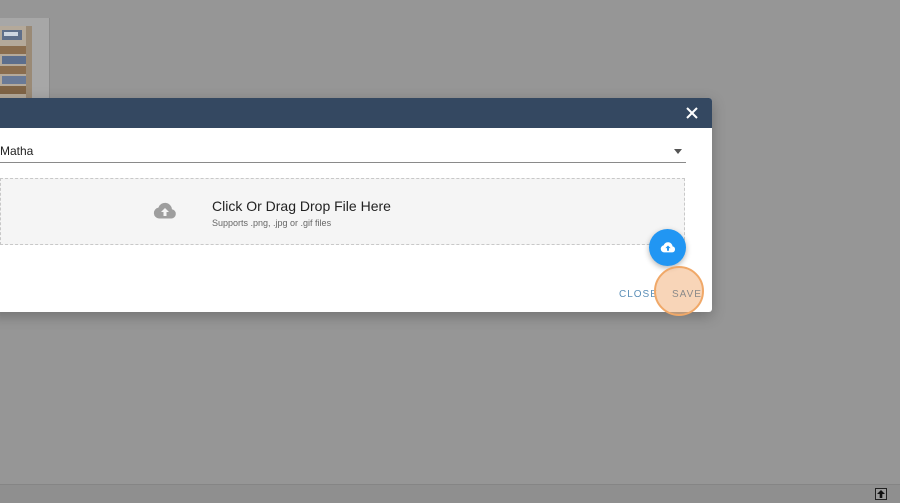  I want to click on close-icon, so click(692, 113).